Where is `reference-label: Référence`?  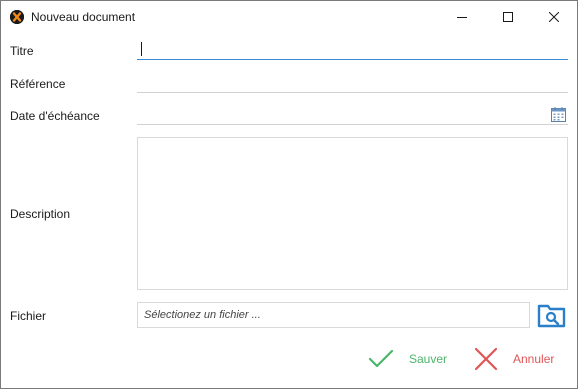 reference-label: Référence is located at coordinates (38, 84).